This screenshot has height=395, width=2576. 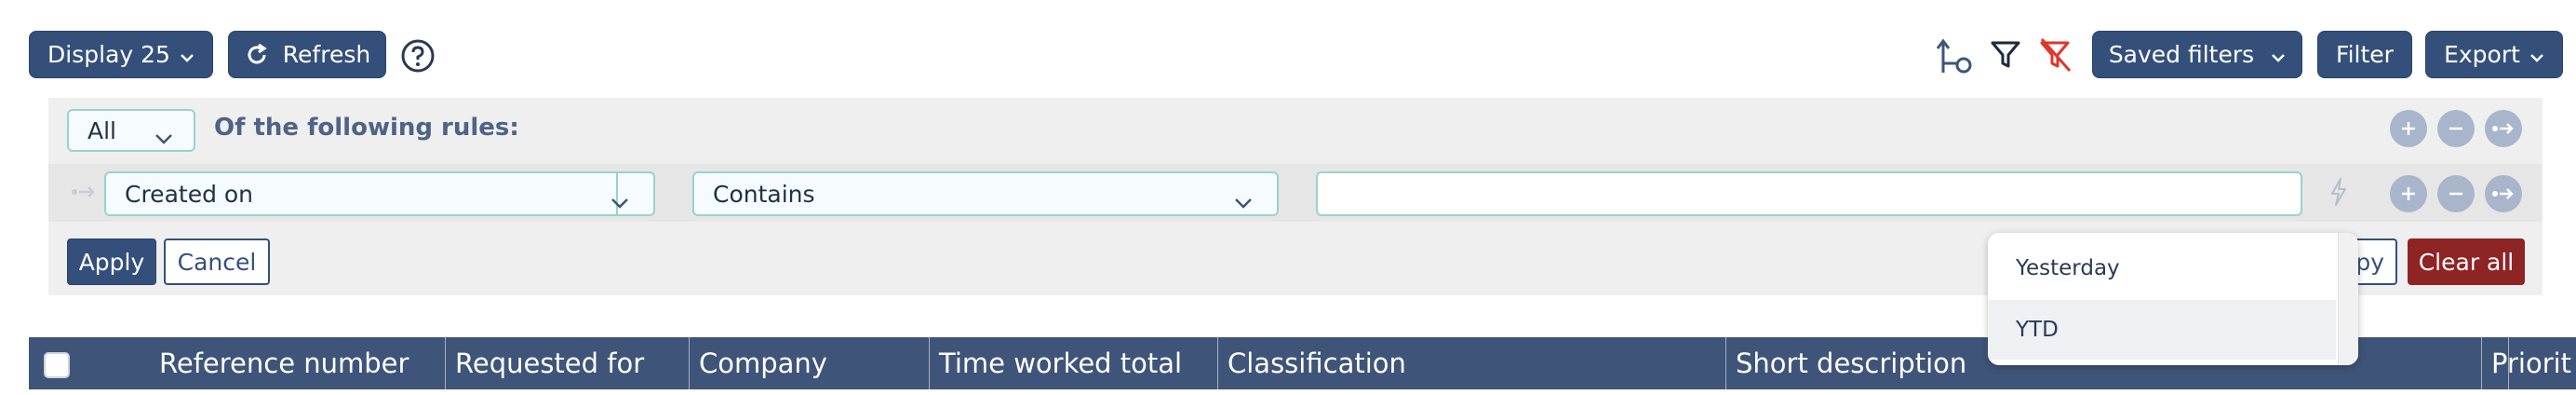 What do you see at coordinates (550, 363) in the screenshot?
I see `column-label: Requested for` at bounding box center [550, 363].